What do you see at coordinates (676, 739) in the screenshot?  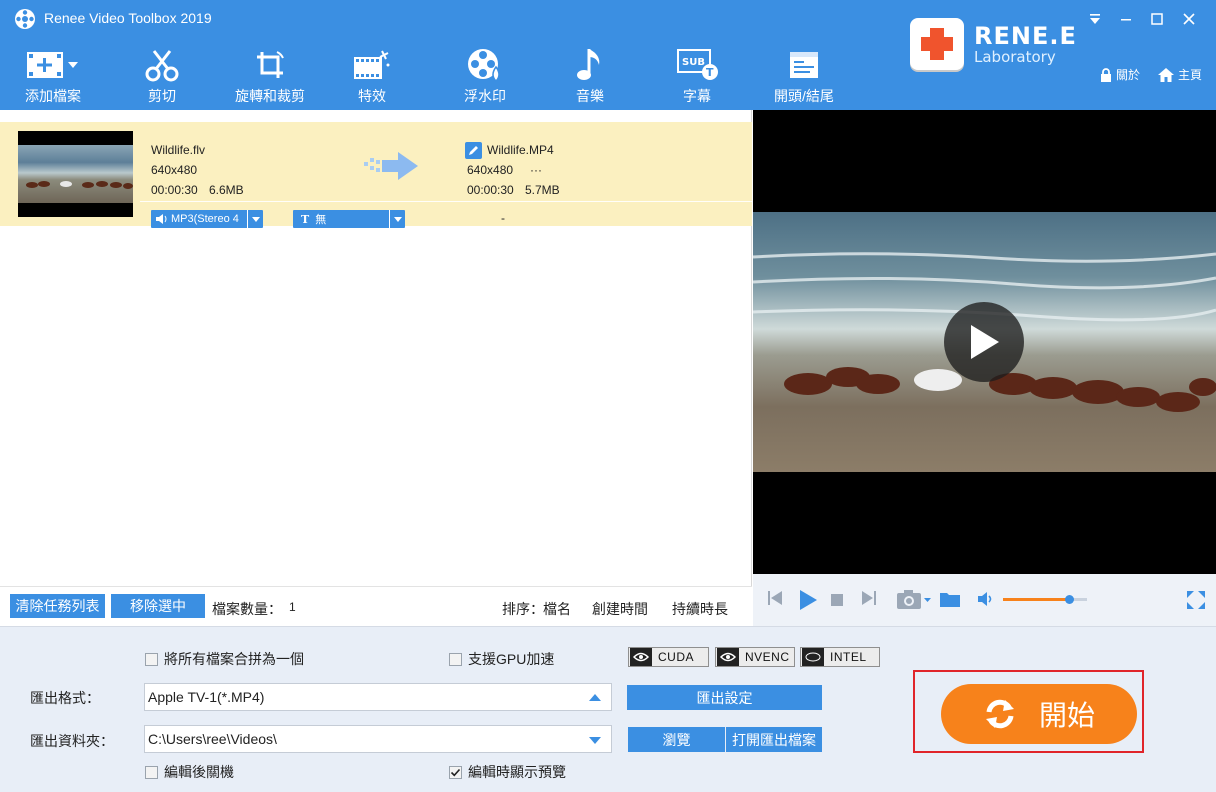 I see `browse-button: 瀏覽` at bounding box center [676, 739].